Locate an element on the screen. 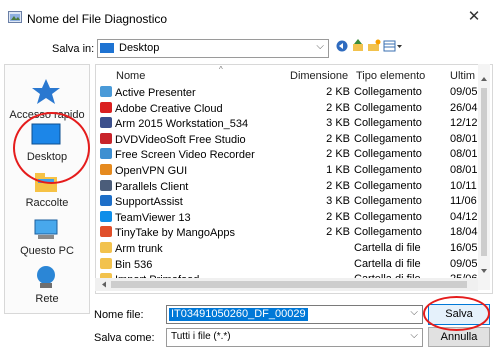 The image size is (493, 347). file-name-cell: OpenVPN GUI is located at coordinates (190, 170).